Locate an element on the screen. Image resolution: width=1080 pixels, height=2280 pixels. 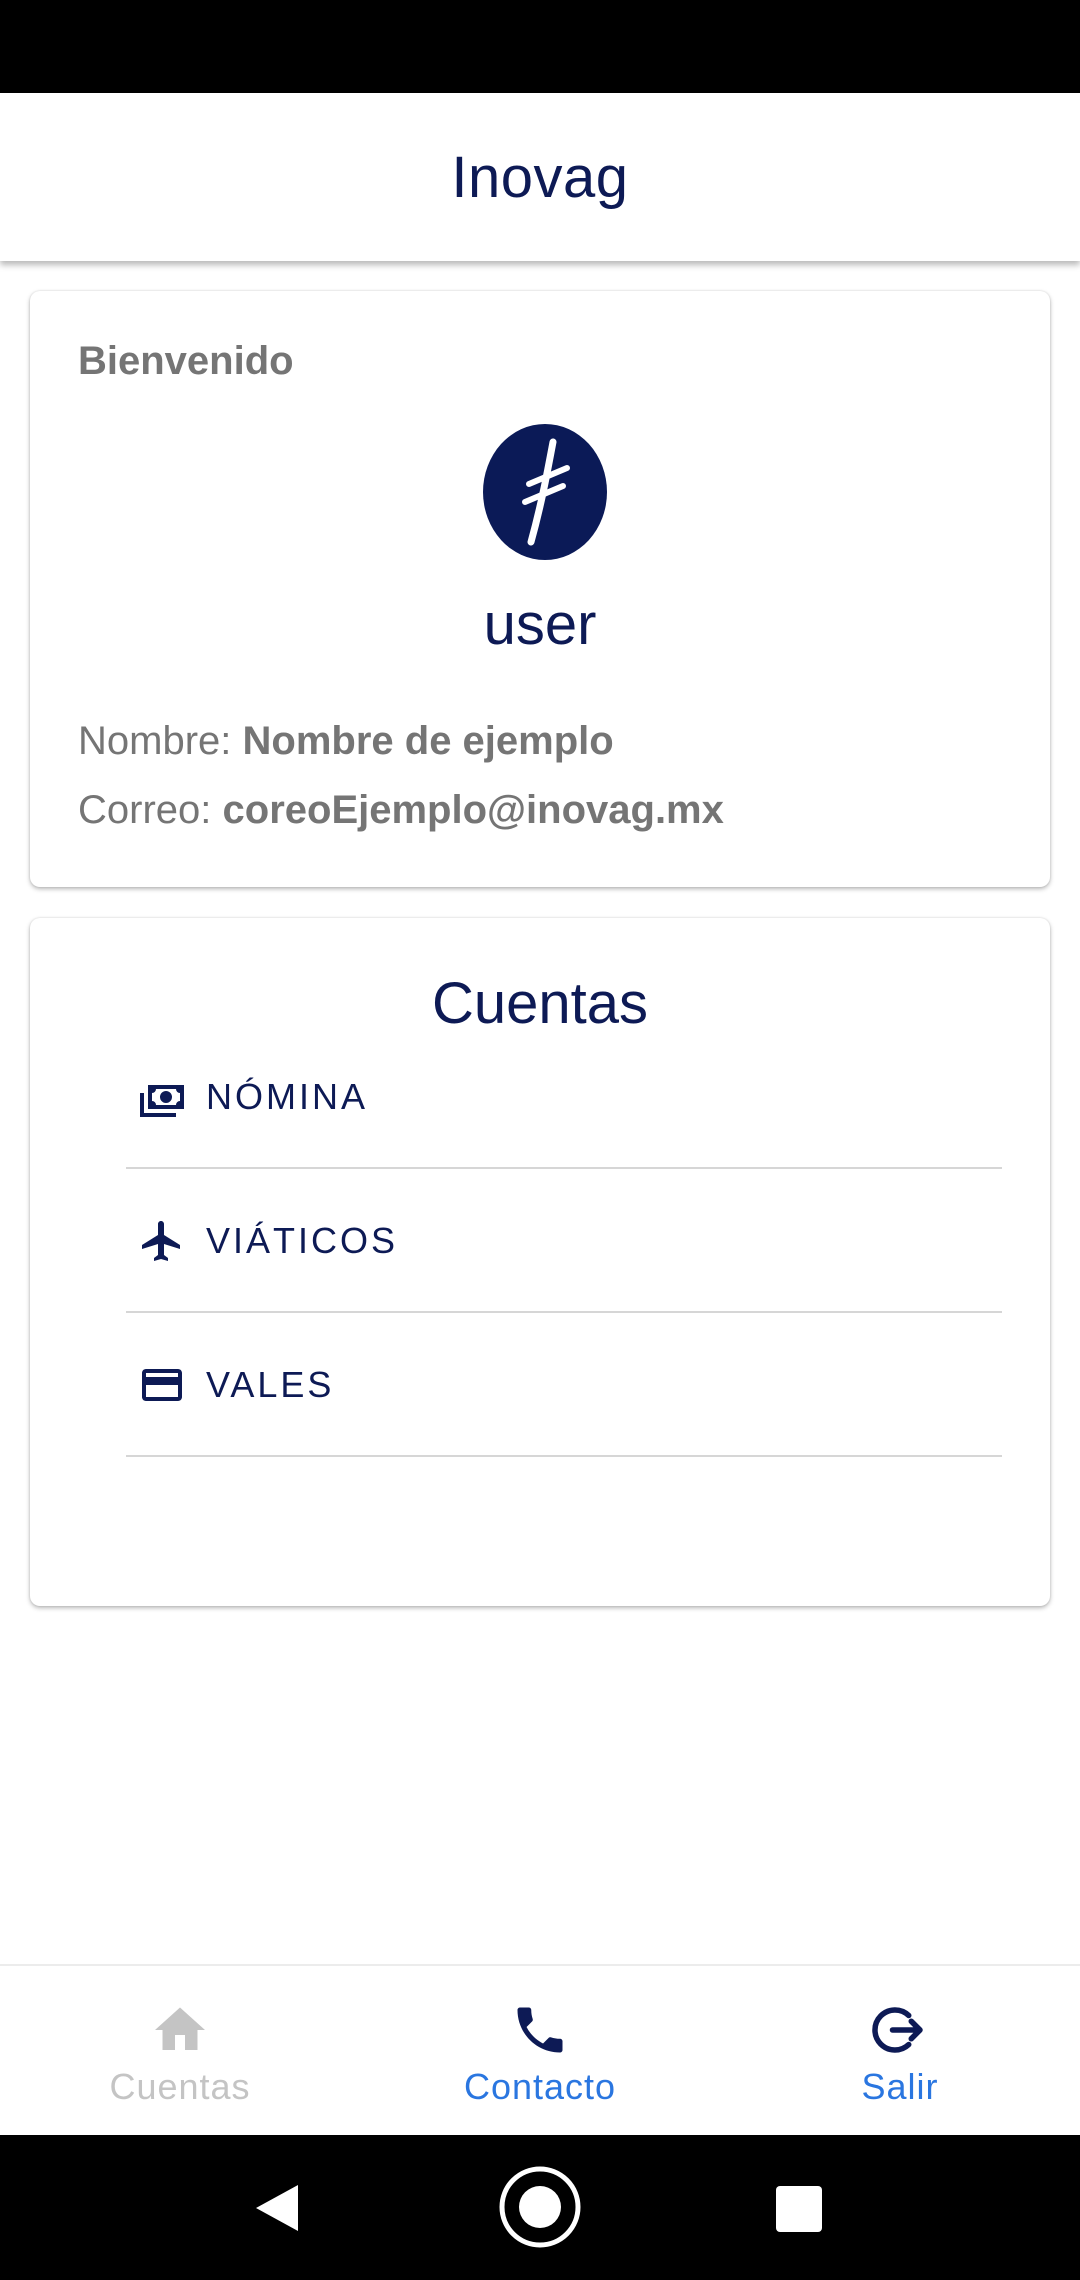
app-title: Inovag is located at coordinates (540, 177).